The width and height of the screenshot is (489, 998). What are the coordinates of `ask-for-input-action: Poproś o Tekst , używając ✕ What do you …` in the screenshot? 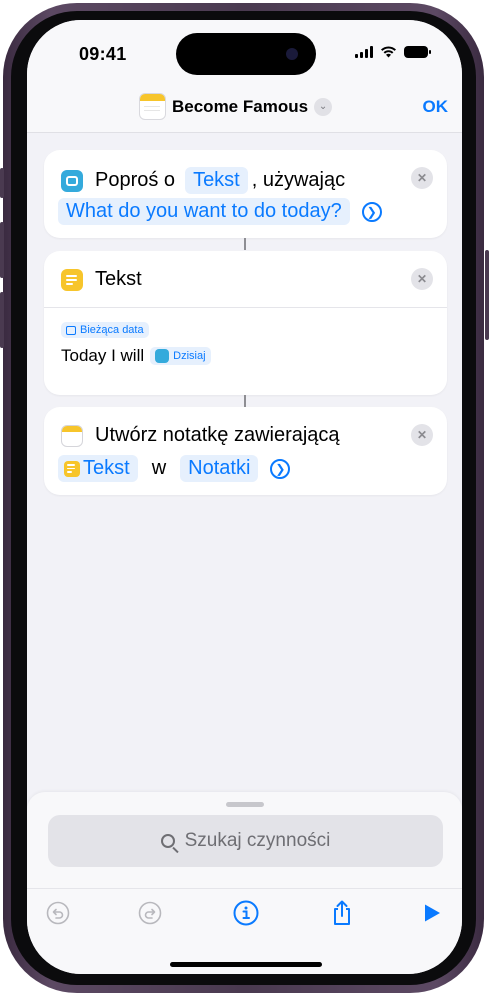 It's located at (245, 194).